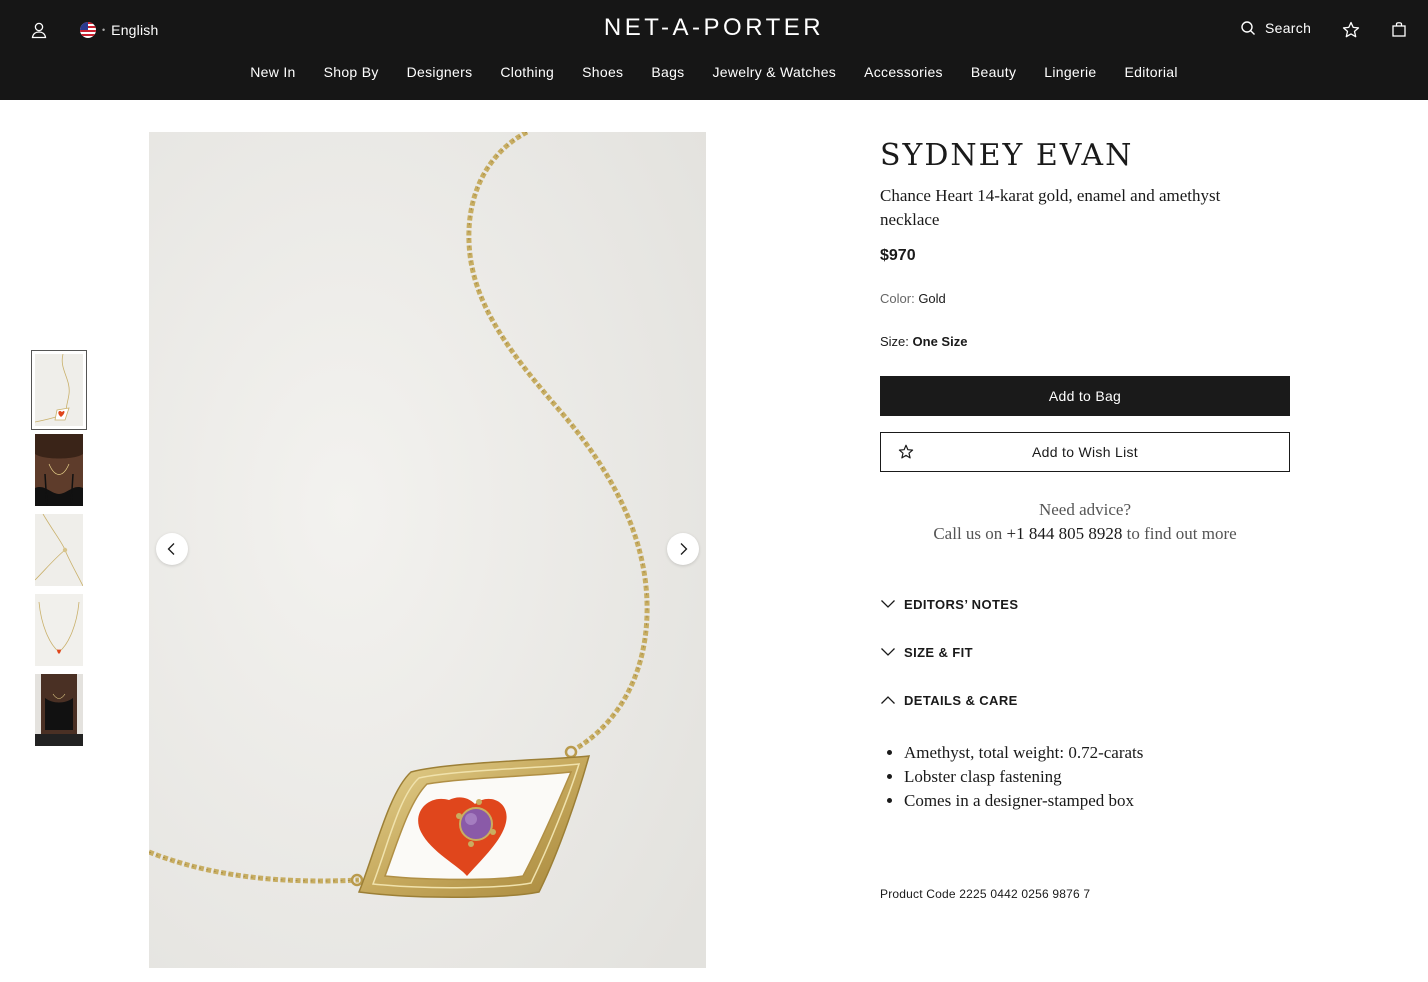  I want to click on list-item: Amethyst, total weight: 0.72-carats, so click(1097, 753).